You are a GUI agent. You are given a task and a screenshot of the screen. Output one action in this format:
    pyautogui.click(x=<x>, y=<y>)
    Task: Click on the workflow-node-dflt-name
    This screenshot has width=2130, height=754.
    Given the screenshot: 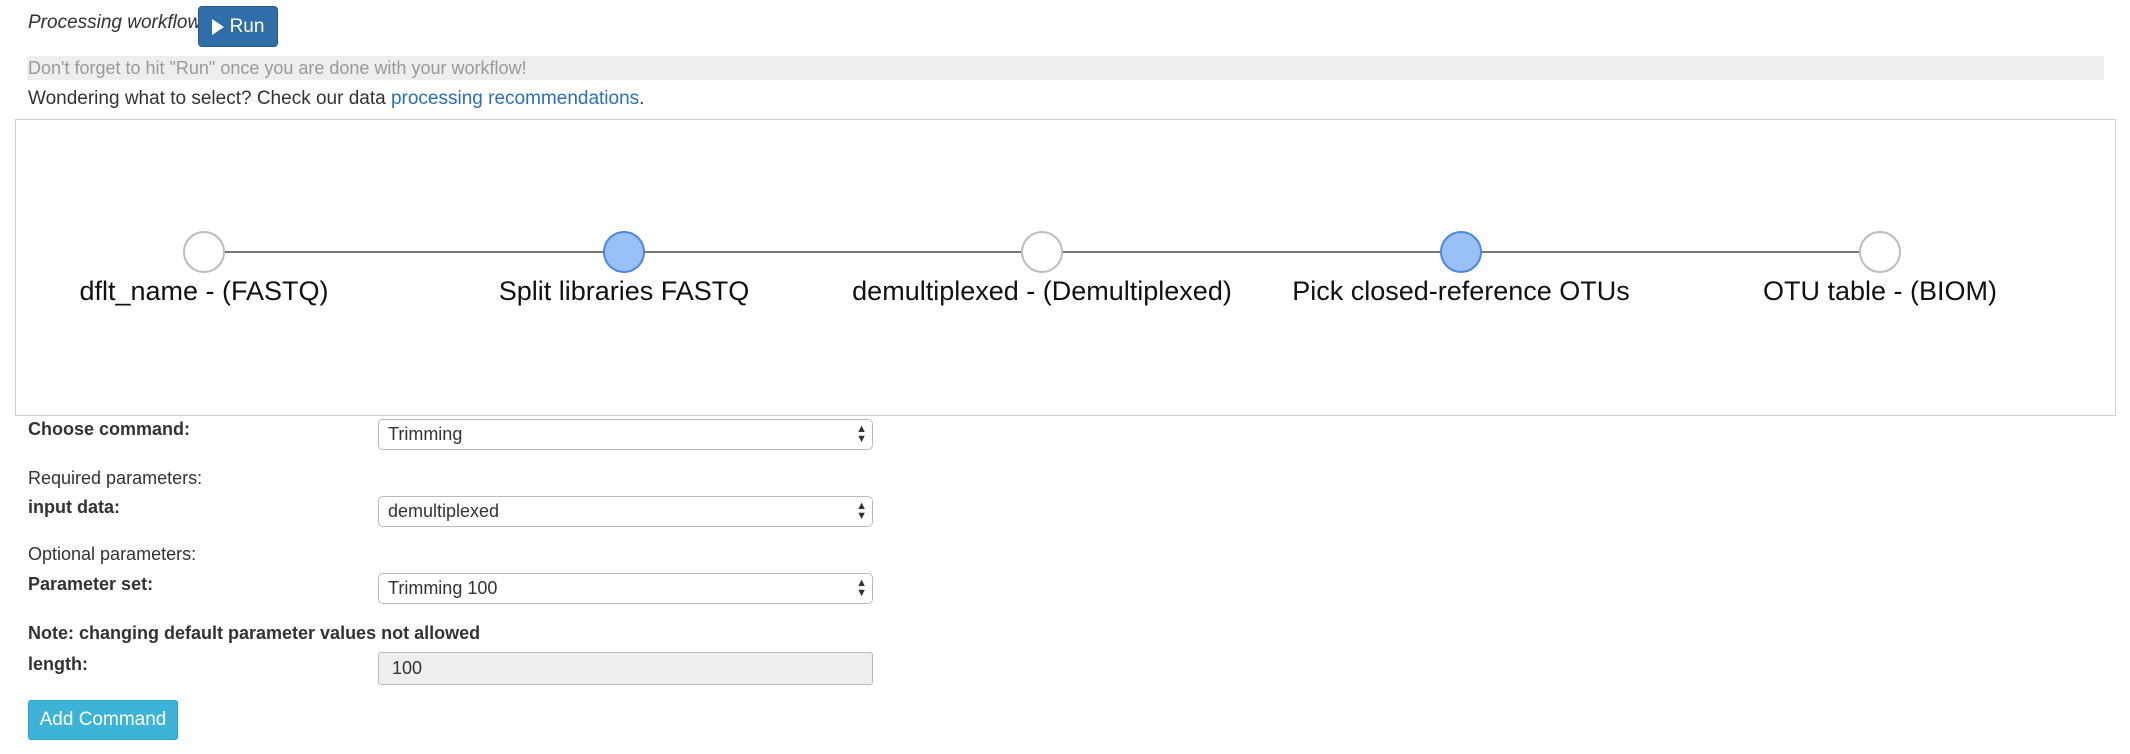 What is the action you would take?
    pyautogui.click(x=204, y=252)
    